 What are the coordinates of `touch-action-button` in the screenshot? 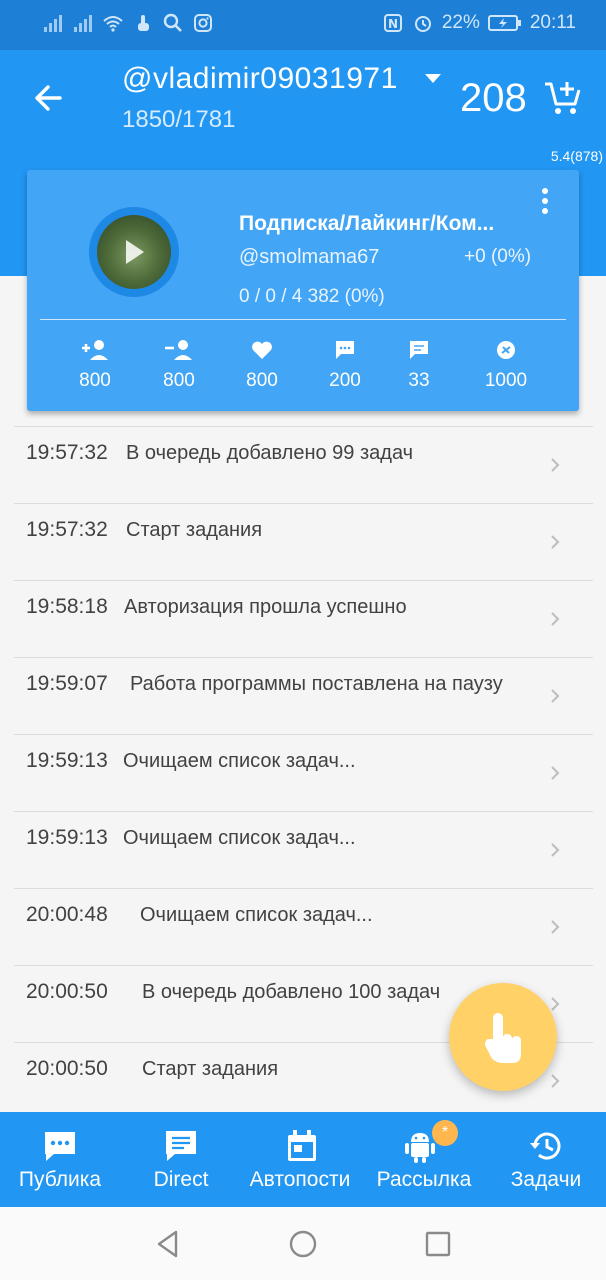 It's located at (503, 1037).